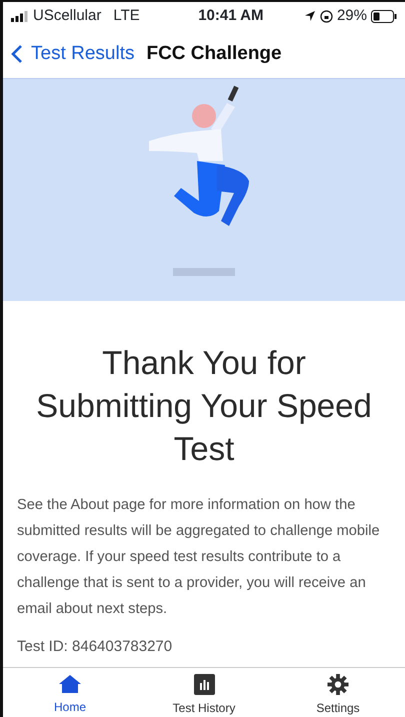 The height and width of the screenshot is (717, 405). Describe the element at coordinates (72, 54) in the screenshot. I see `back-link: Test Results` at that location.